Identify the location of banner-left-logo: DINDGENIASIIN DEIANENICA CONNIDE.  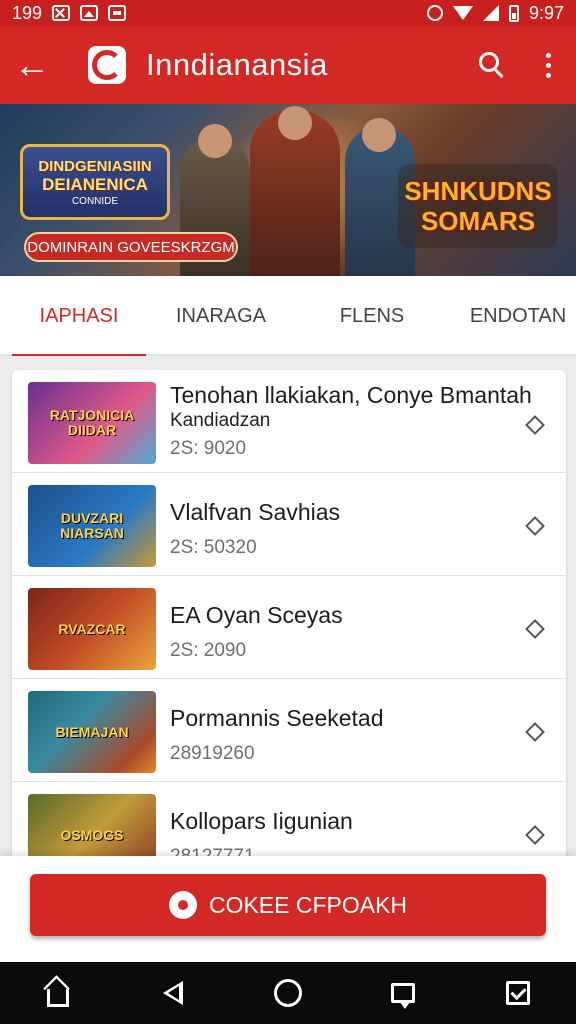
(95, 182).